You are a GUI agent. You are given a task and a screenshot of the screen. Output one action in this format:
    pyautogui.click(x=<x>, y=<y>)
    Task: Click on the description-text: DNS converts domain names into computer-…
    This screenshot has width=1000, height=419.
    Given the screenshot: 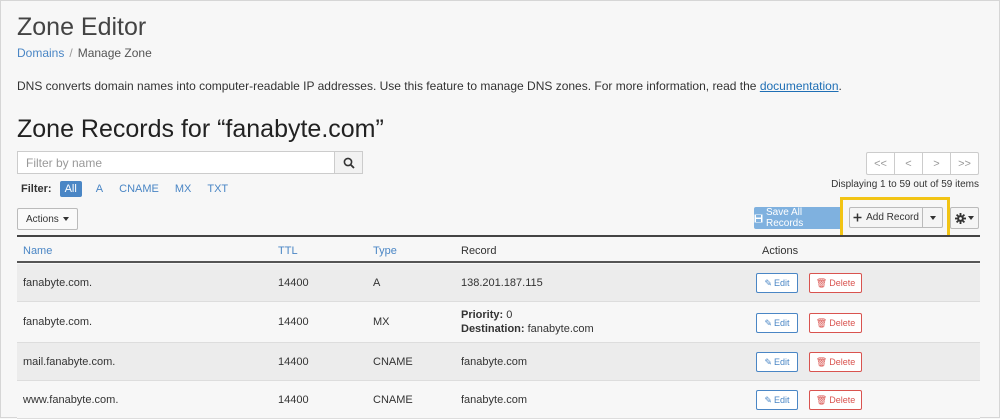 What is the action you would take?
    pyautogui.click(x=388, y=86)
    